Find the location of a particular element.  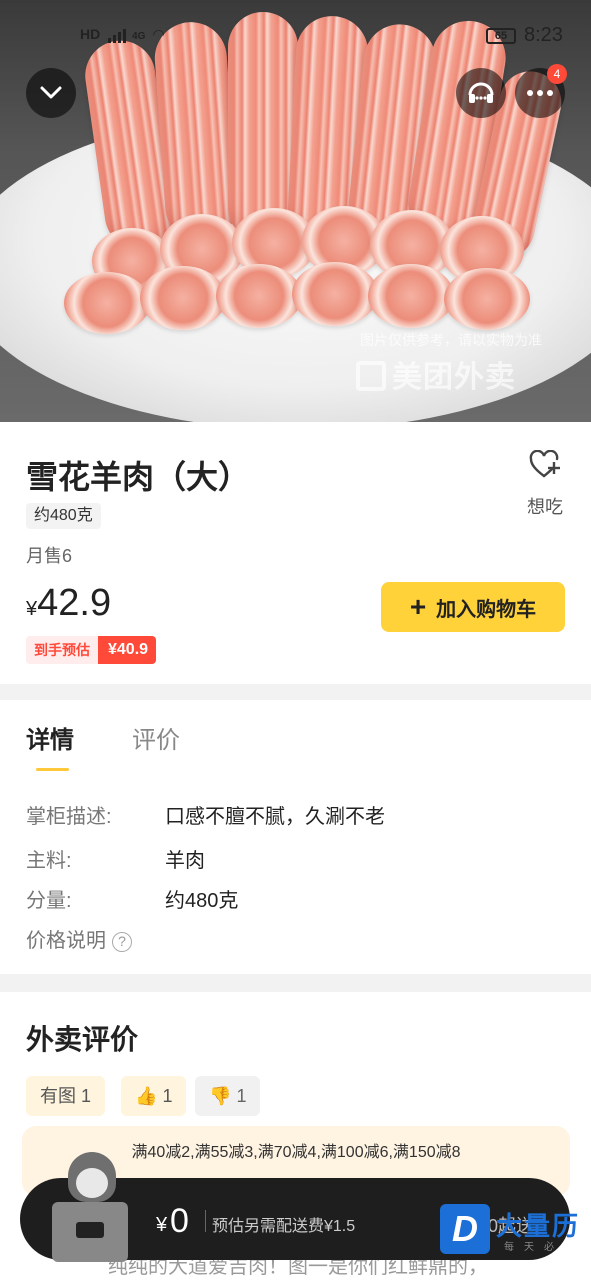

customer-service-button is located at coordinates (481, 93).